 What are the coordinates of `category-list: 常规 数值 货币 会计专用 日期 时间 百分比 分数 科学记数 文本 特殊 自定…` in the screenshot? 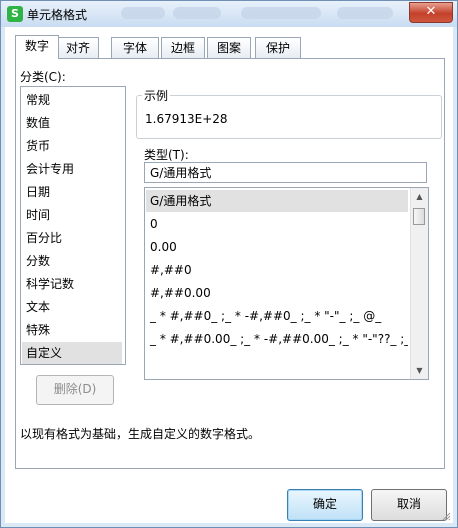 It's located at (73, 225).